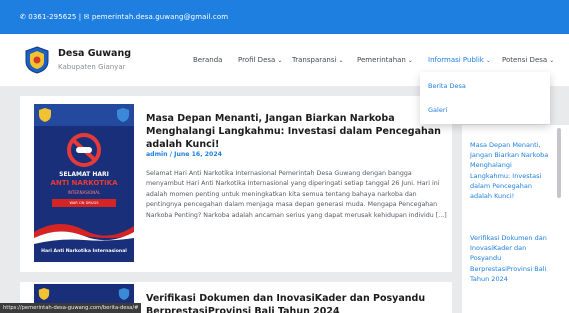 This screenshot has width=569, height=313. What do you see at coordinates (84, 203) in the screenshot?
I see `thumbnail-banner: WAR ON DRUGS` at bounding box center [84, 203].